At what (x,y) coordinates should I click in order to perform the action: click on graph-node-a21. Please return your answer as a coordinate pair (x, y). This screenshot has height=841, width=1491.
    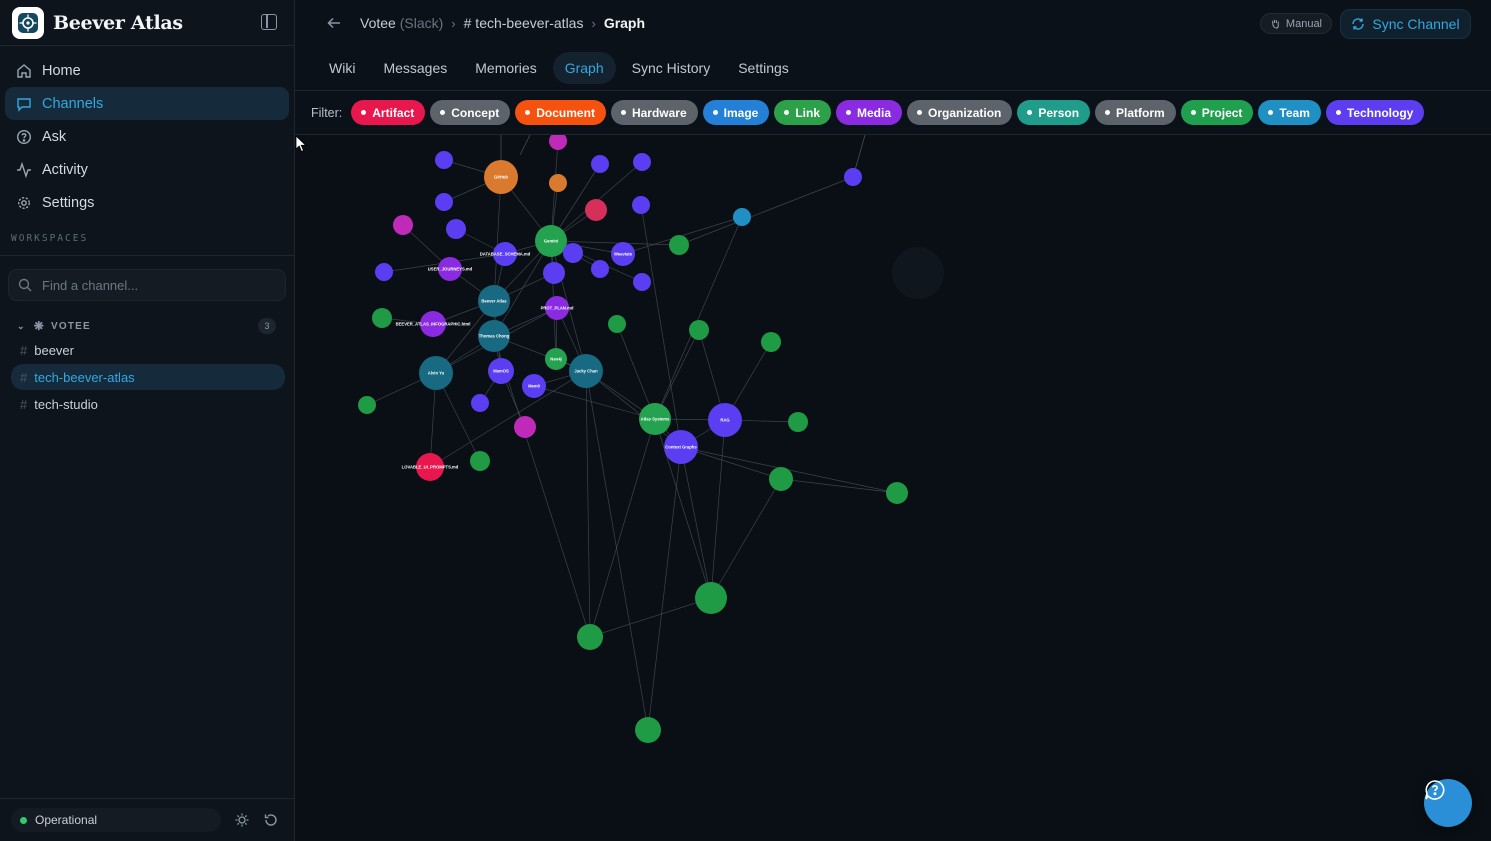
    Looking at the image, I should click on (480, 403).